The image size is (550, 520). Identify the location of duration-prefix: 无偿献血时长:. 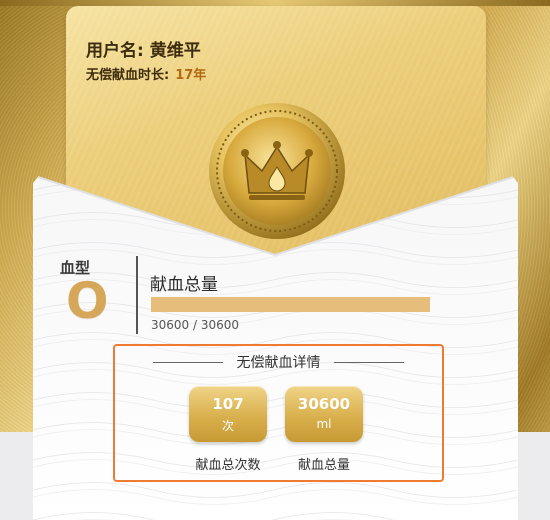
(128, 75).